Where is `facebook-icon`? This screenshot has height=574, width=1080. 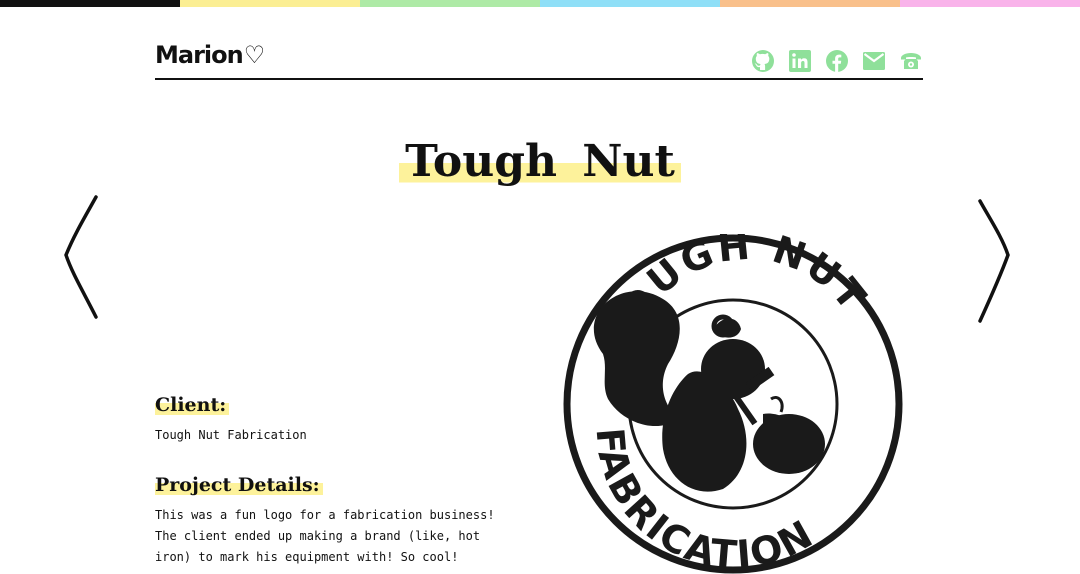 facebook-icon is located at coordinates (837, 61).